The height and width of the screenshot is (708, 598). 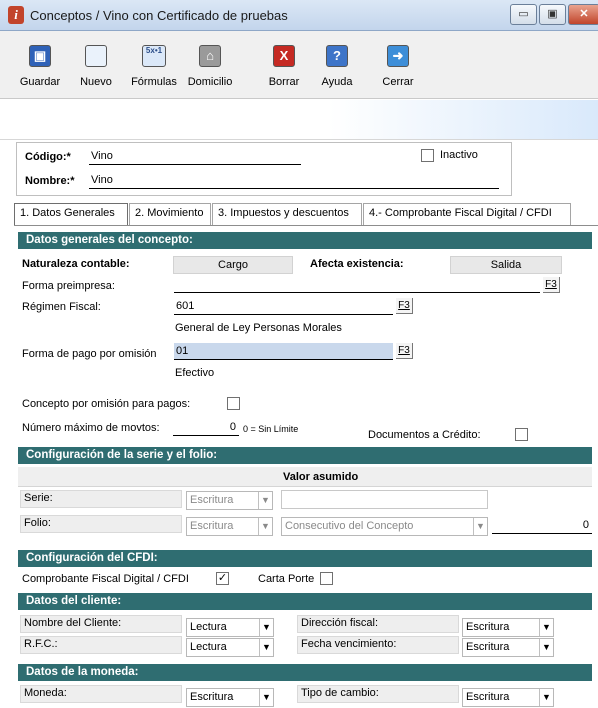 I want to click on maximize-icon: ▣, so click(x=552, y=14).